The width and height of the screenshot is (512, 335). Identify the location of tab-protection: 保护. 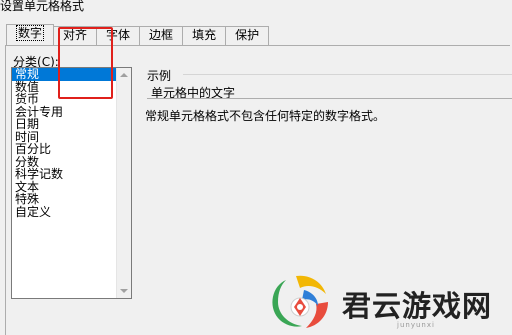
(247, 35).